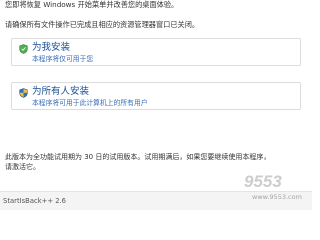  I want to click on intro-line-2: 请确保所有文件操作已完成且相应的资源管理器窗口已关闭。, so click(102, 24).